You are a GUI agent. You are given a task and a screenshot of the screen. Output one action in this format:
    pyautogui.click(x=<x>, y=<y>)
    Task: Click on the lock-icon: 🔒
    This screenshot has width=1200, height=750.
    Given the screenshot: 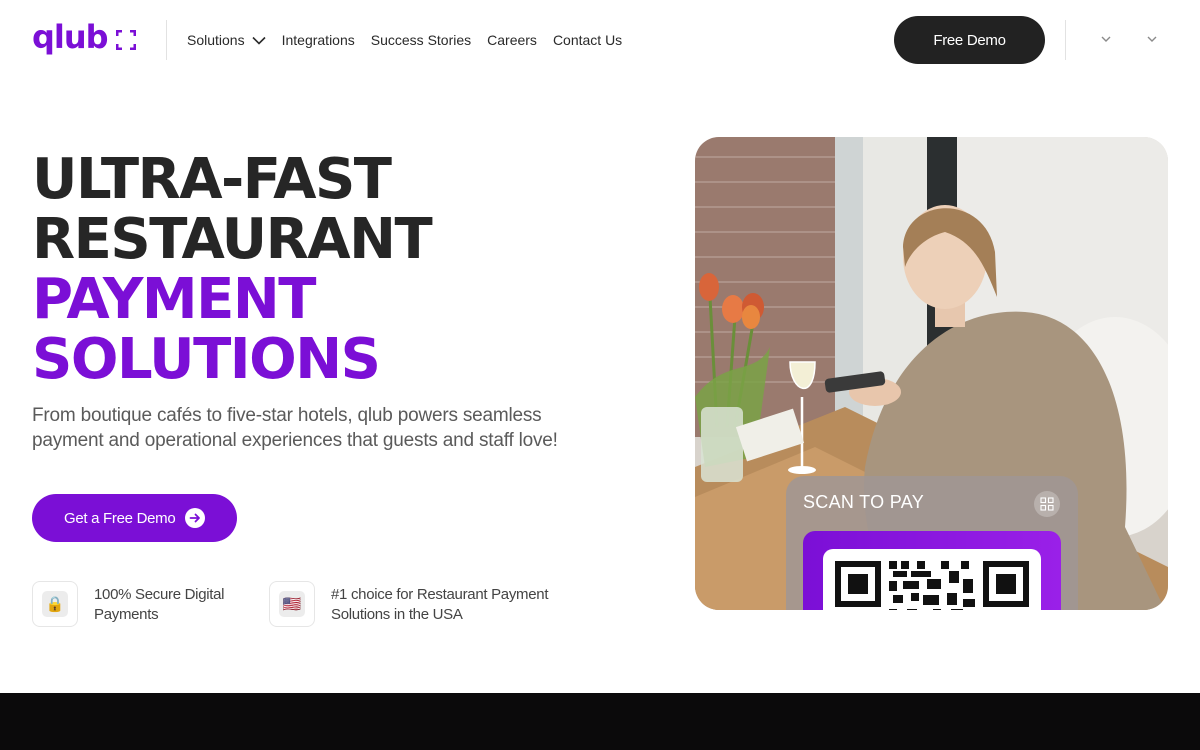 What is the action you would take?
    pyautogui.click(x=55, y=604)
    